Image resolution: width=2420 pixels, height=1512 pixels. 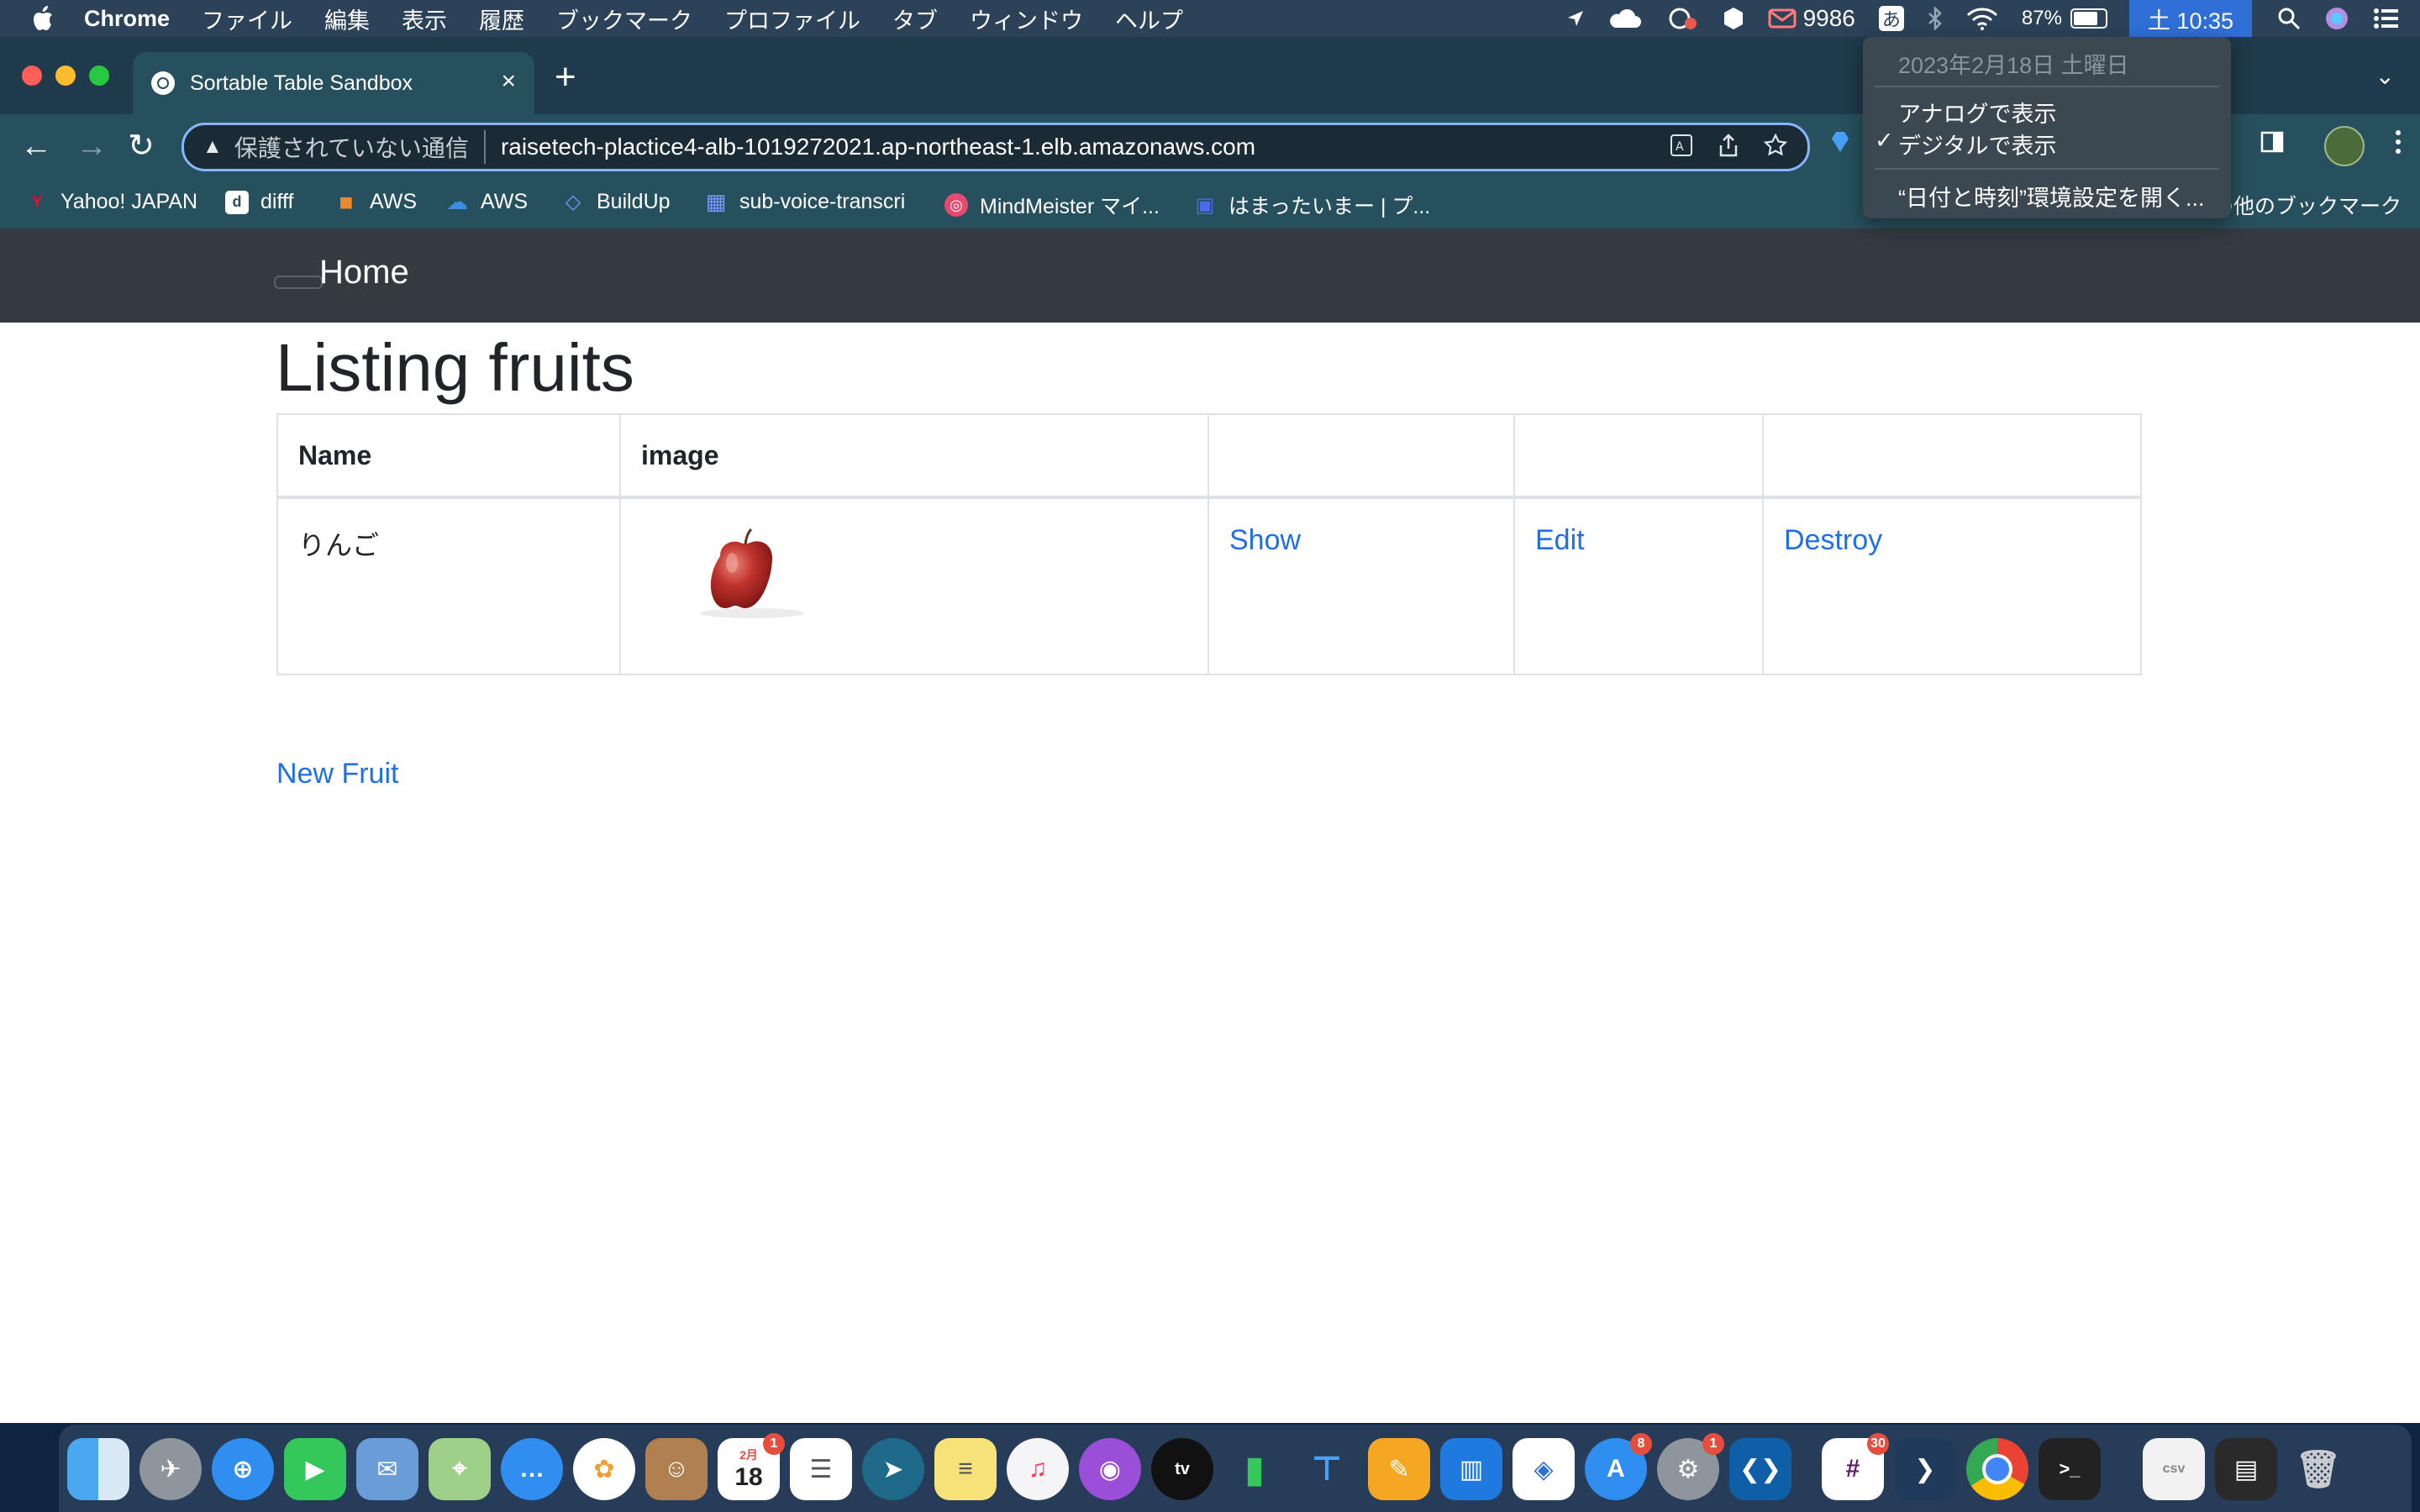 What do you see at coordinates (2088, 18) in the screenshot?
I see `battery-icon` at bounding box center [2088, 18].